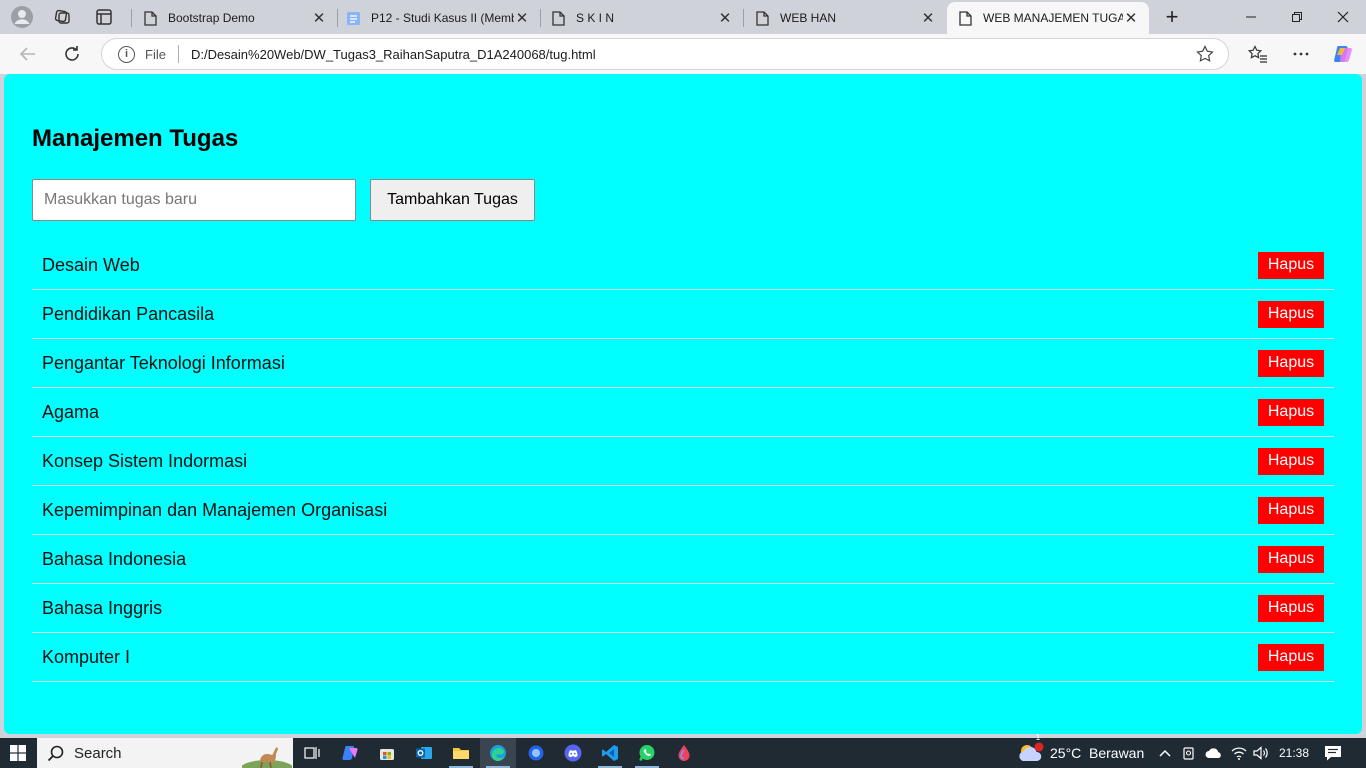 This screenshot has width=1366, height=768. I want to click on windows-logo-icon, so click(18, 753).